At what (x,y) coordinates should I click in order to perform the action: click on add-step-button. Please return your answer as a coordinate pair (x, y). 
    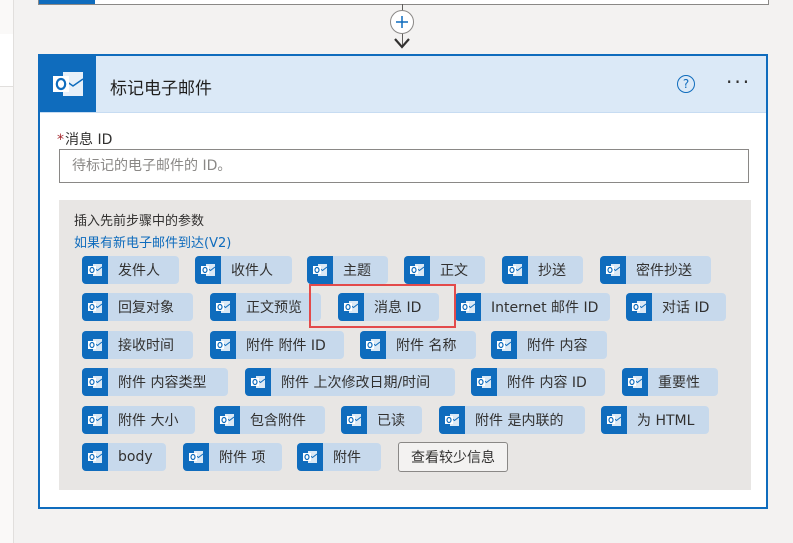
    Looking at the image, I should click on (402, 22).